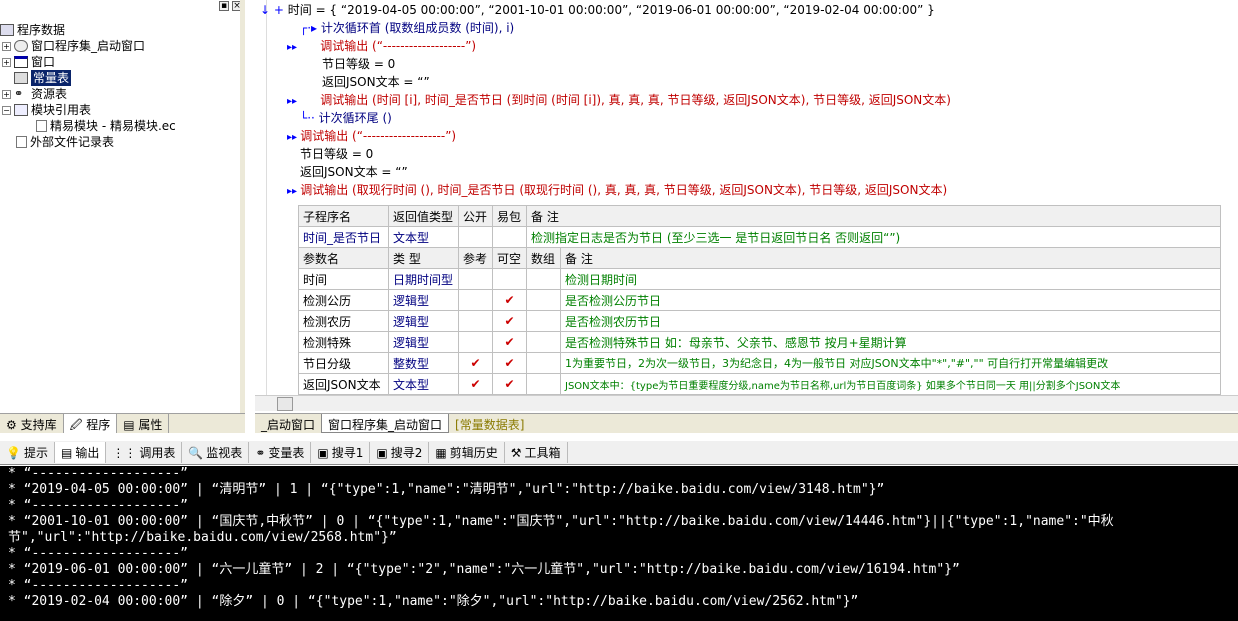 The height and width of the screenshot is (621, 1238). Describe the element at coordinates (32, 423) in the screenshot. I see `tab-support-library: ⚙ 支持库` at that location.